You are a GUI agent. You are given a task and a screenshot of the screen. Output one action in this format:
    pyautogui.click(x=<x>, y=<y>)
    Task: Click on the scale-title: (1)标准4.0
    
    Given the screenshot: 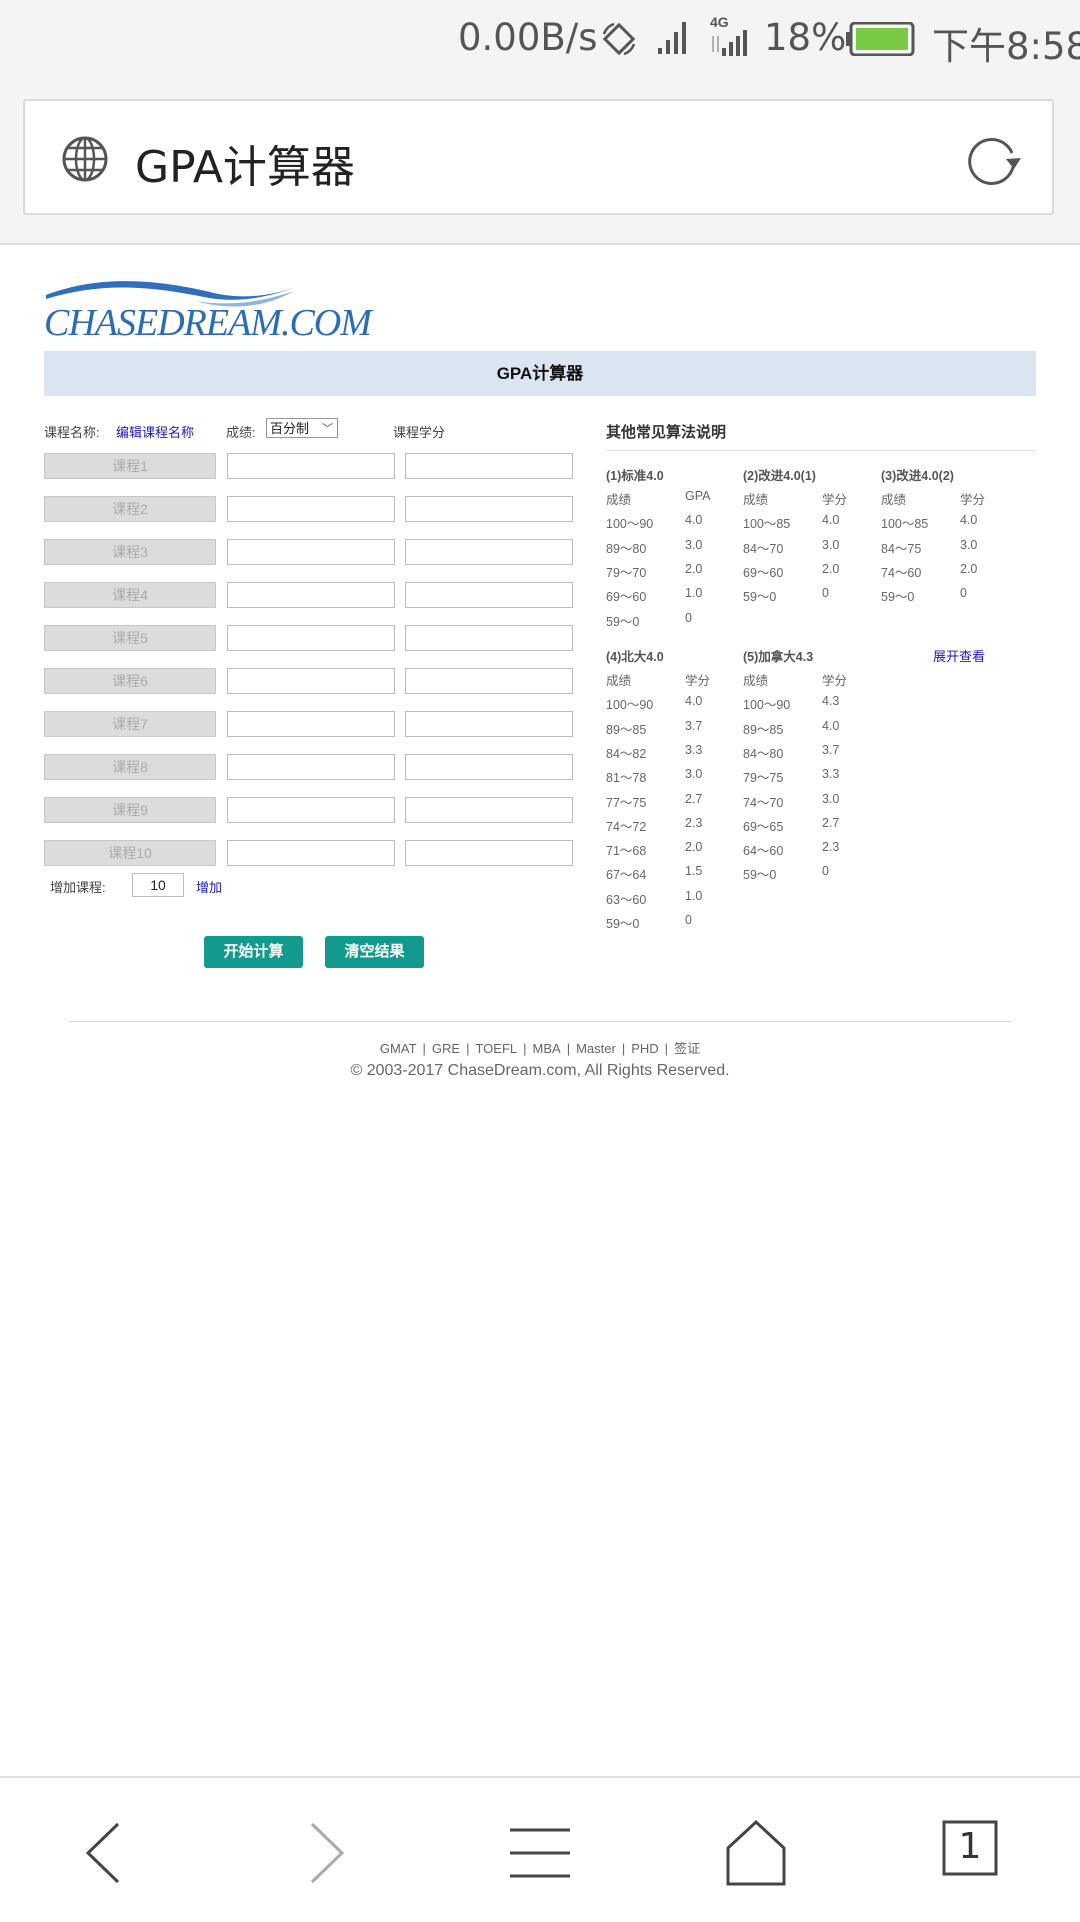 What is the action you would take?
    pyautogui.click(x=635, y=476)
    